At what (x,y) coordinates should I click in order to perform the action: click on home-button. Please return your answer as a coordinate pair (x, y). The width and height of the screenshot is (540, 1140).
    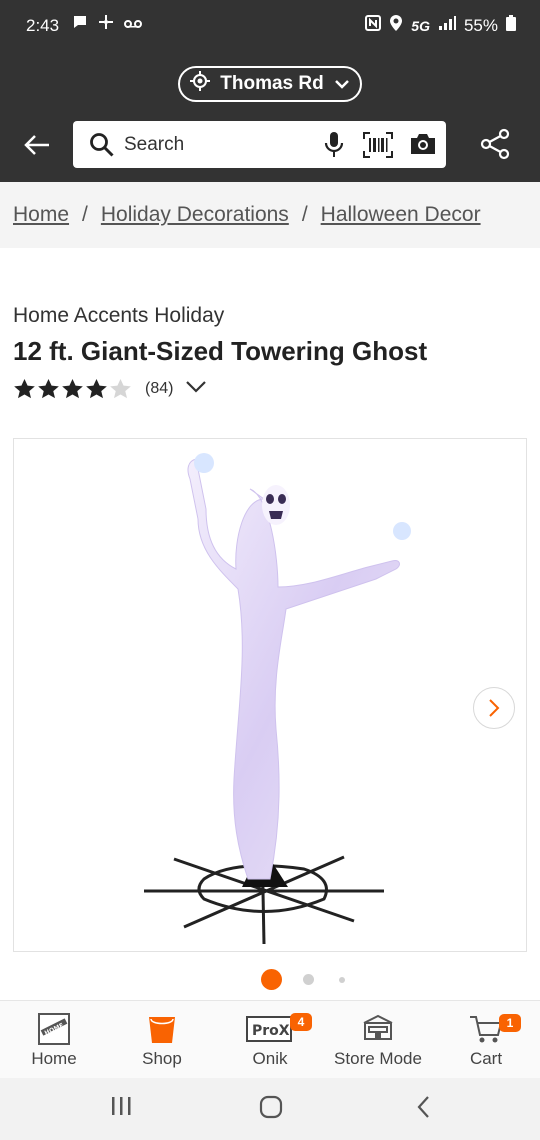
    Looking at the image, I should click on (271, 1109).